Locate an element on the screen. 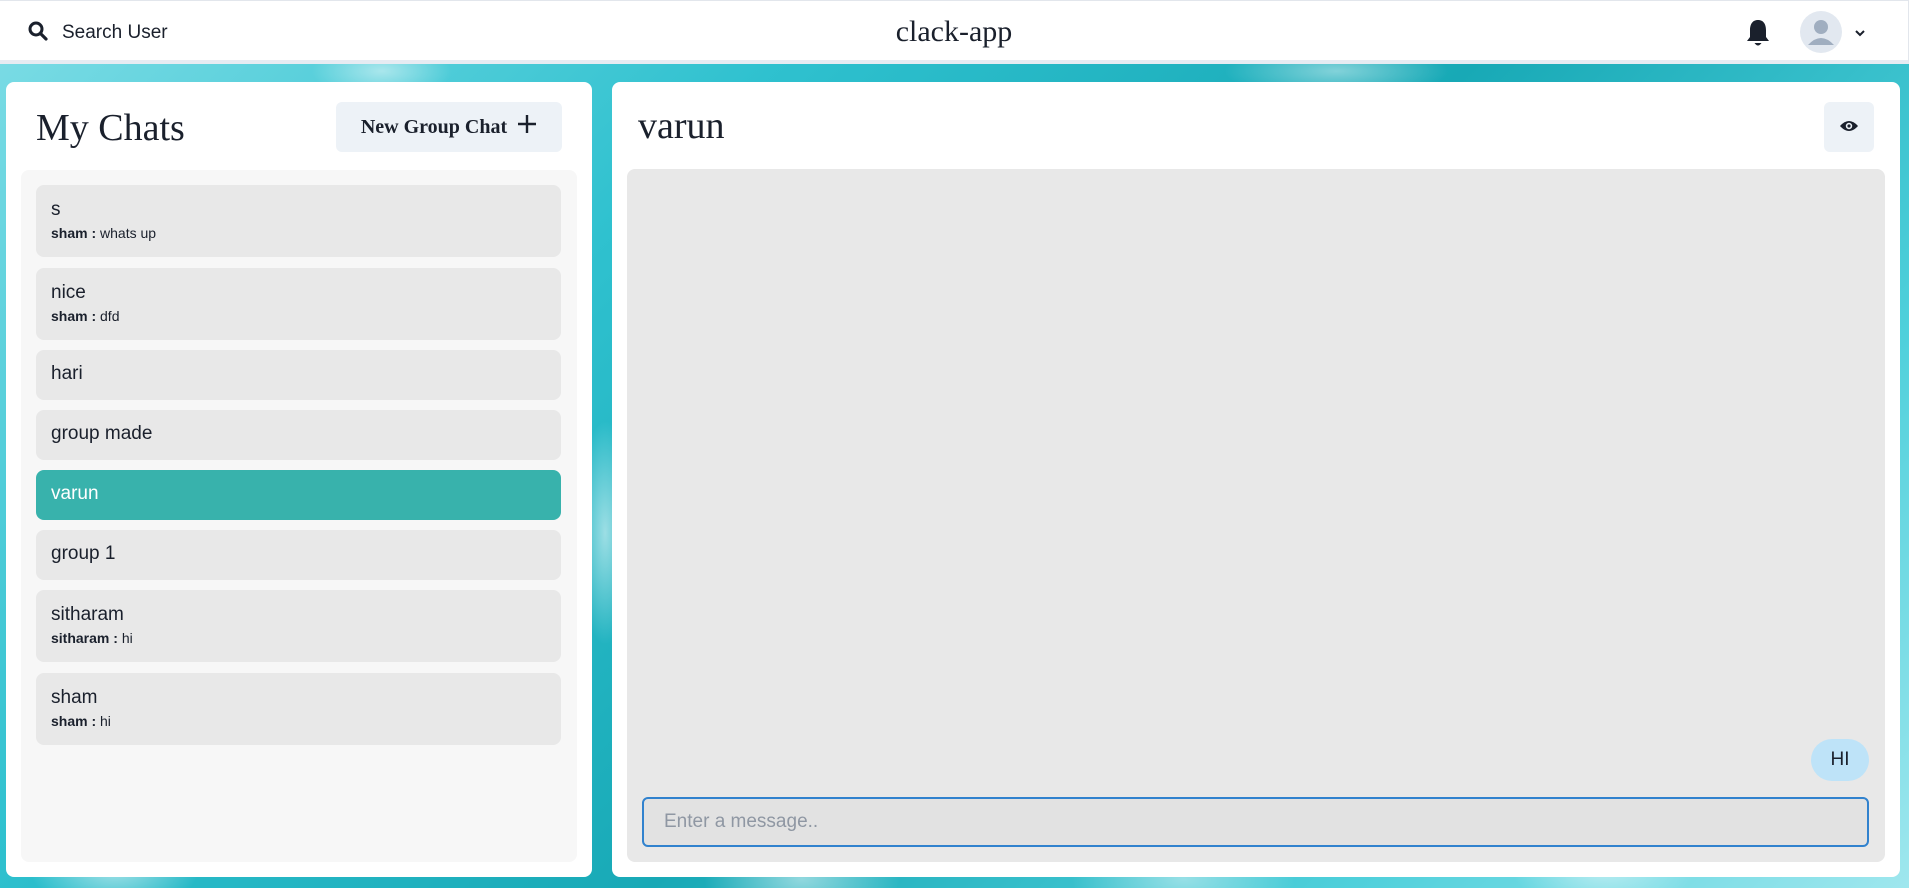  chat-name: sham is located at coordinates (74, 697).